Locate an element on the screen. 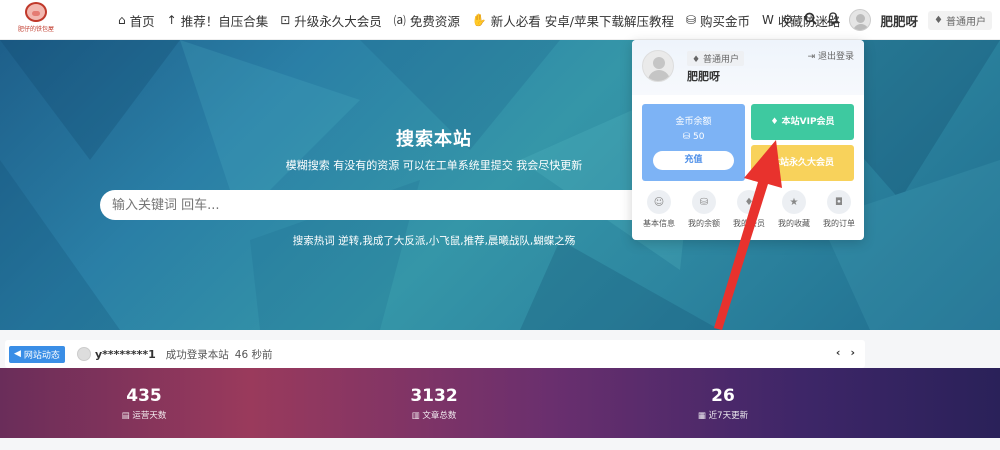 This screenshot has height=450, width=1000. ticker-message: 成功登录本站 is located at coordinates (197, 354).